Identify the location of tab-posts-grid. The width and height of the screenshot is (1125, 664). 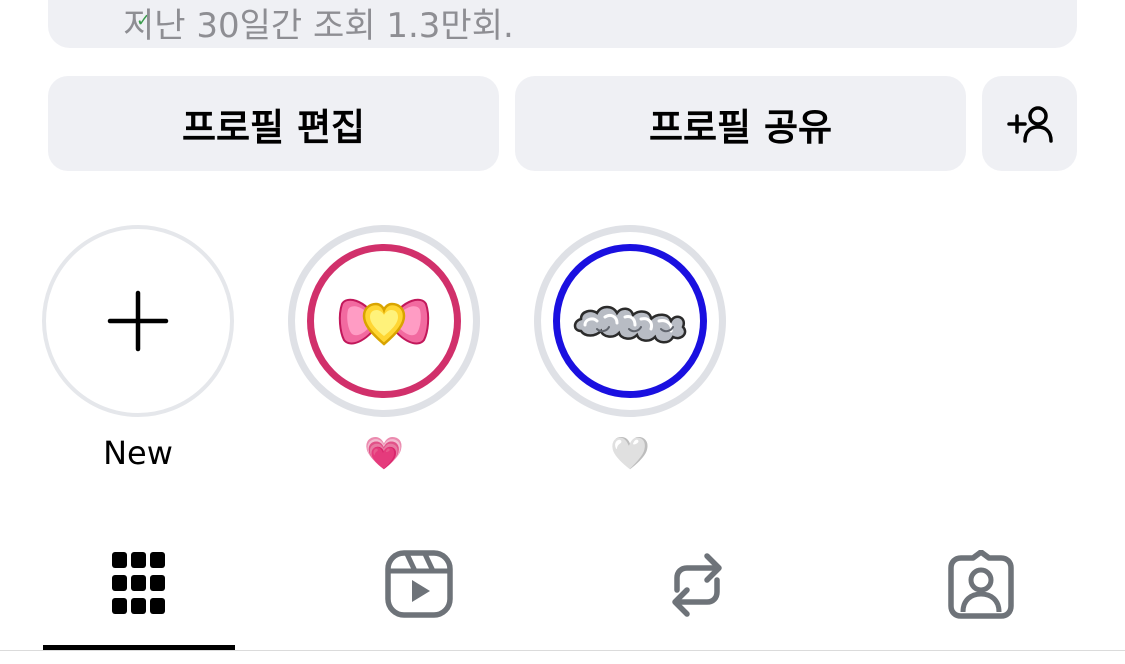
(139, 591).